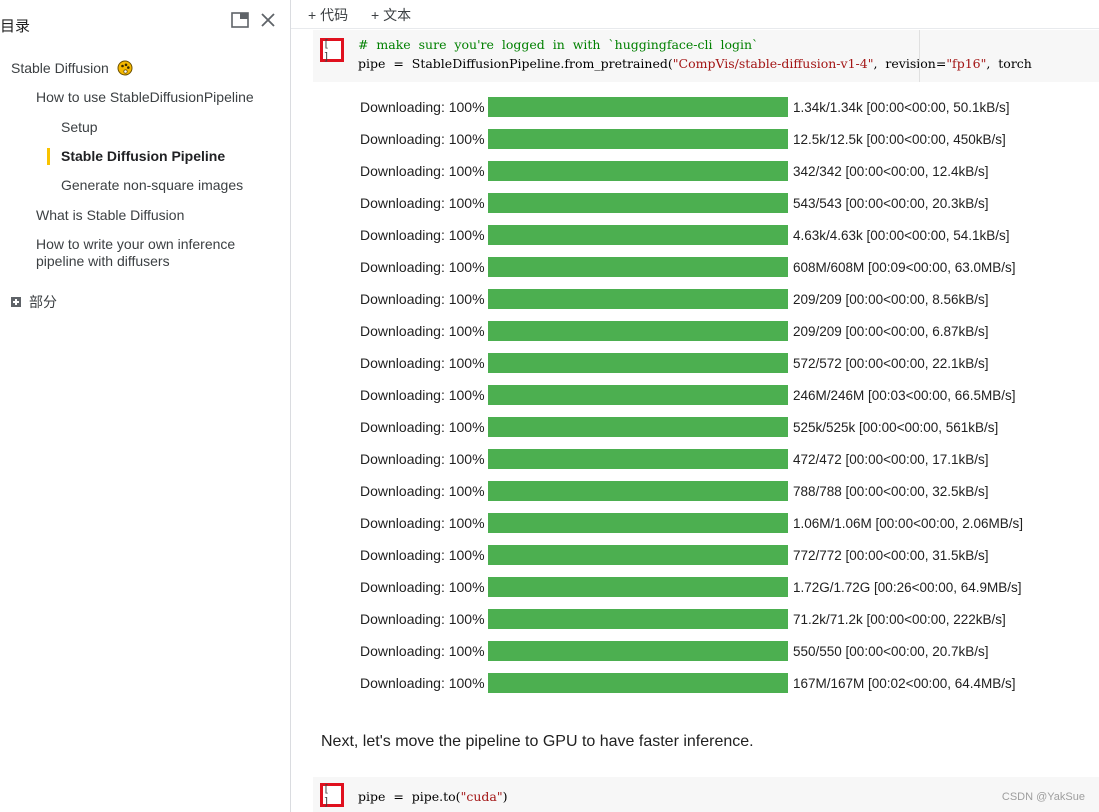  Describe the element at coordinates (899, 139) in the screenshot. I see `download-info: 12.5k/12.5k [00:00<00:00, 450kB/s]` at that location.